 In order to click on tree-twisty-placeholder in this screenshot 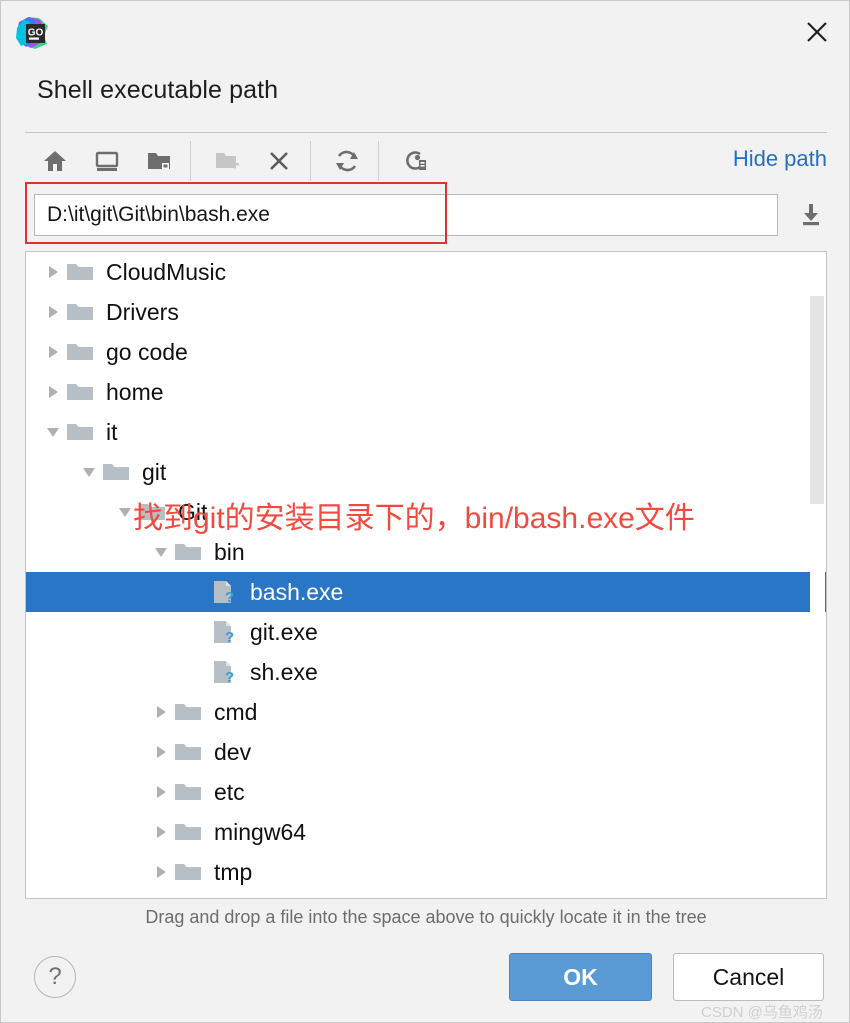, I will do `click(197, 632)`.